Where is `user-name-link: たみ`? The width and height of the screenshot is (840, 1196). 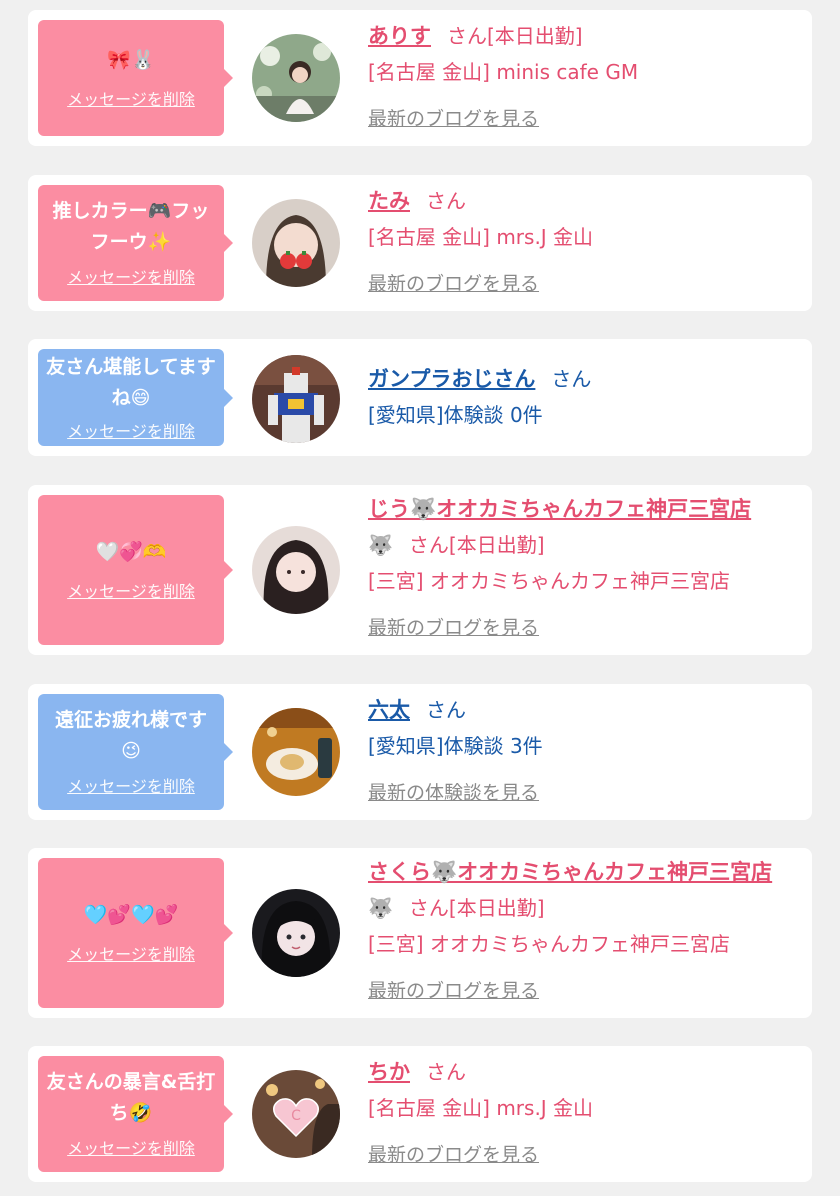 user-name-link: たみ is located at coordinates (389, 201).